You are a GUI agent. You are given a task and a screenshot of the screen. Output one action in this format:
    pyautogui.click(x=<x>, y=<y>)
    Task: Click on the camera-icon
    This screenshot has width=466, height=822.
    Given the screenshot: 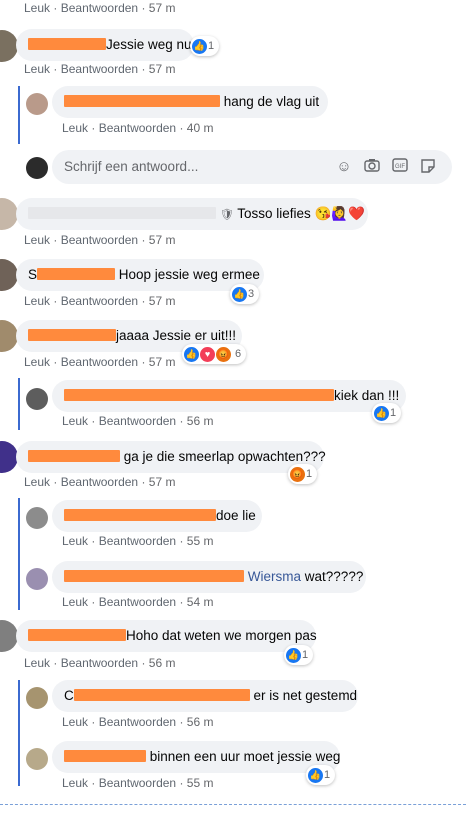 What is the action you would take?
    pyautogui.click(x=372, y=167)
    